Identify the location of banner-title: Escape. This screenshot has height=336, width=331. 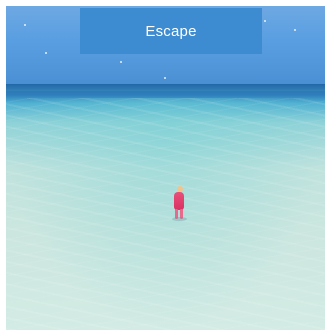
(171, 31).